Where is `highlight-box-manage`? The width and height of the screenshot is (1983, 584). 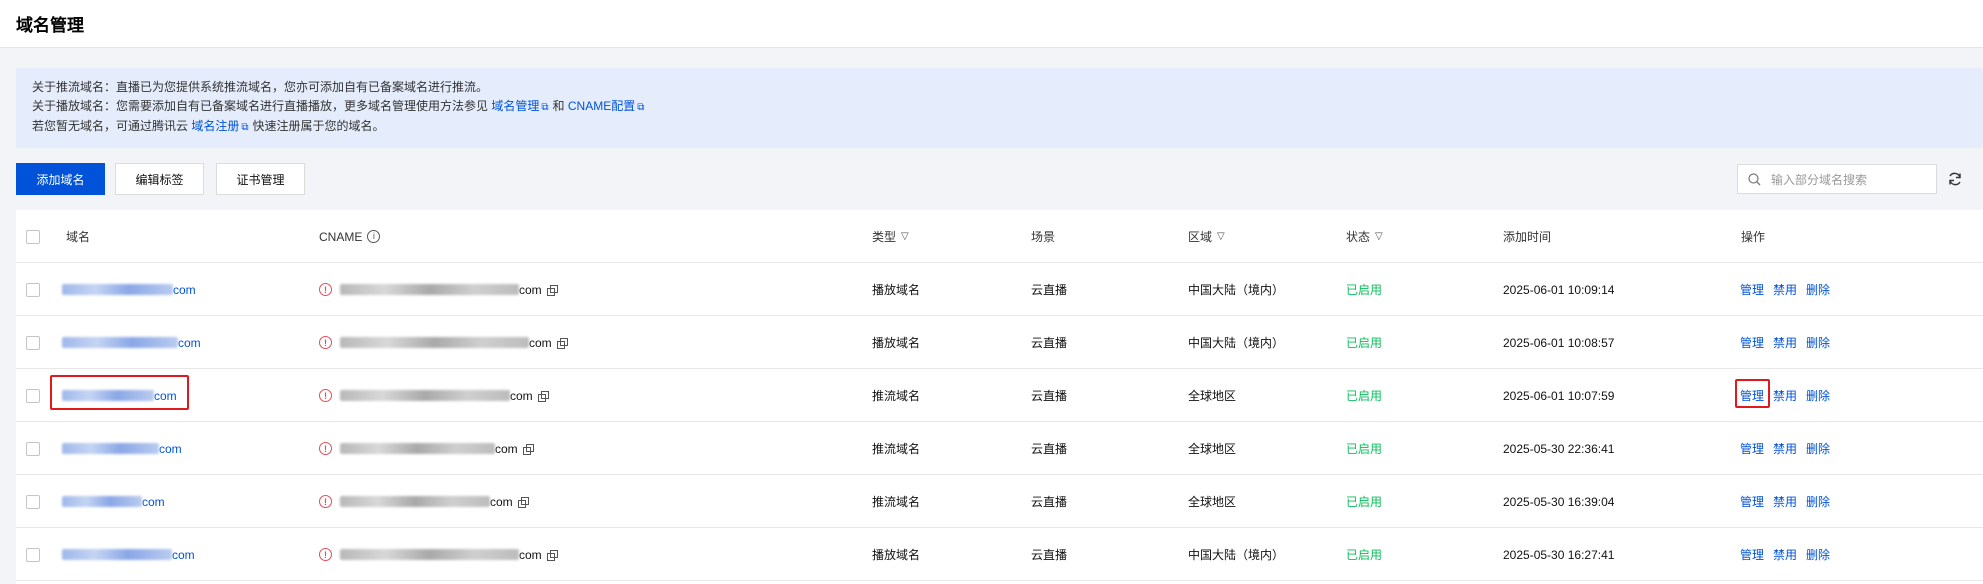
highlight-box-manage is located at coordinates (1752, 393).